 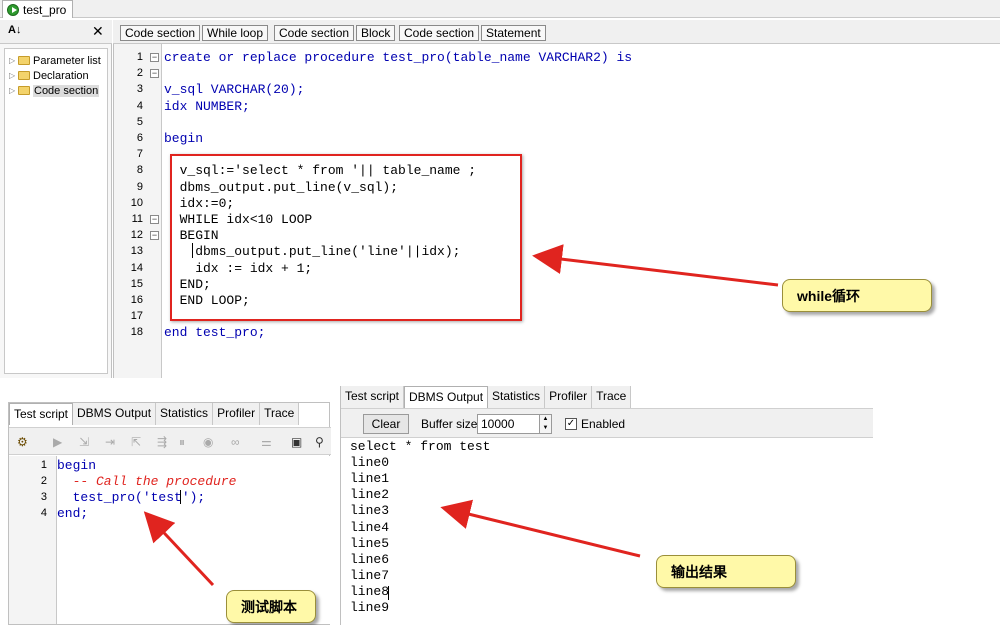 I want to click on arrow-script, so click(x=179, y=549).